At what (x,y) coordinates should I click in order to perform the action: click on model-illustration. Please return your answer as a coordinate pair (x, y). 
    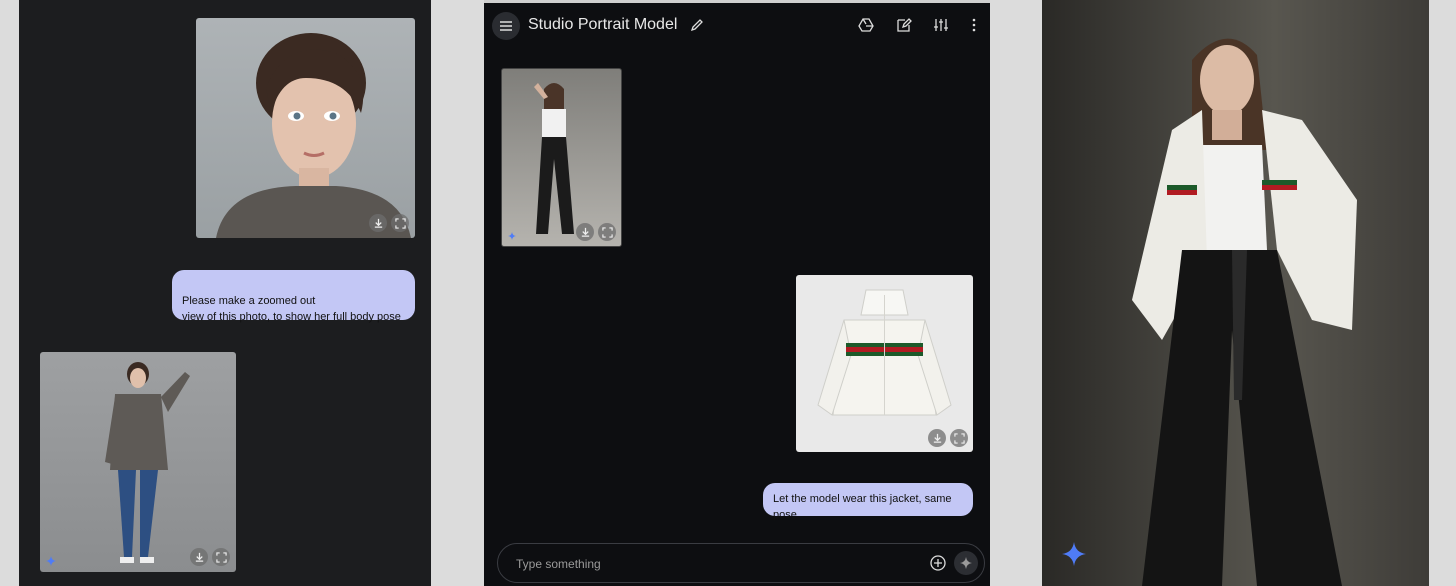
    Looking at the image, I should click on (554, 158).